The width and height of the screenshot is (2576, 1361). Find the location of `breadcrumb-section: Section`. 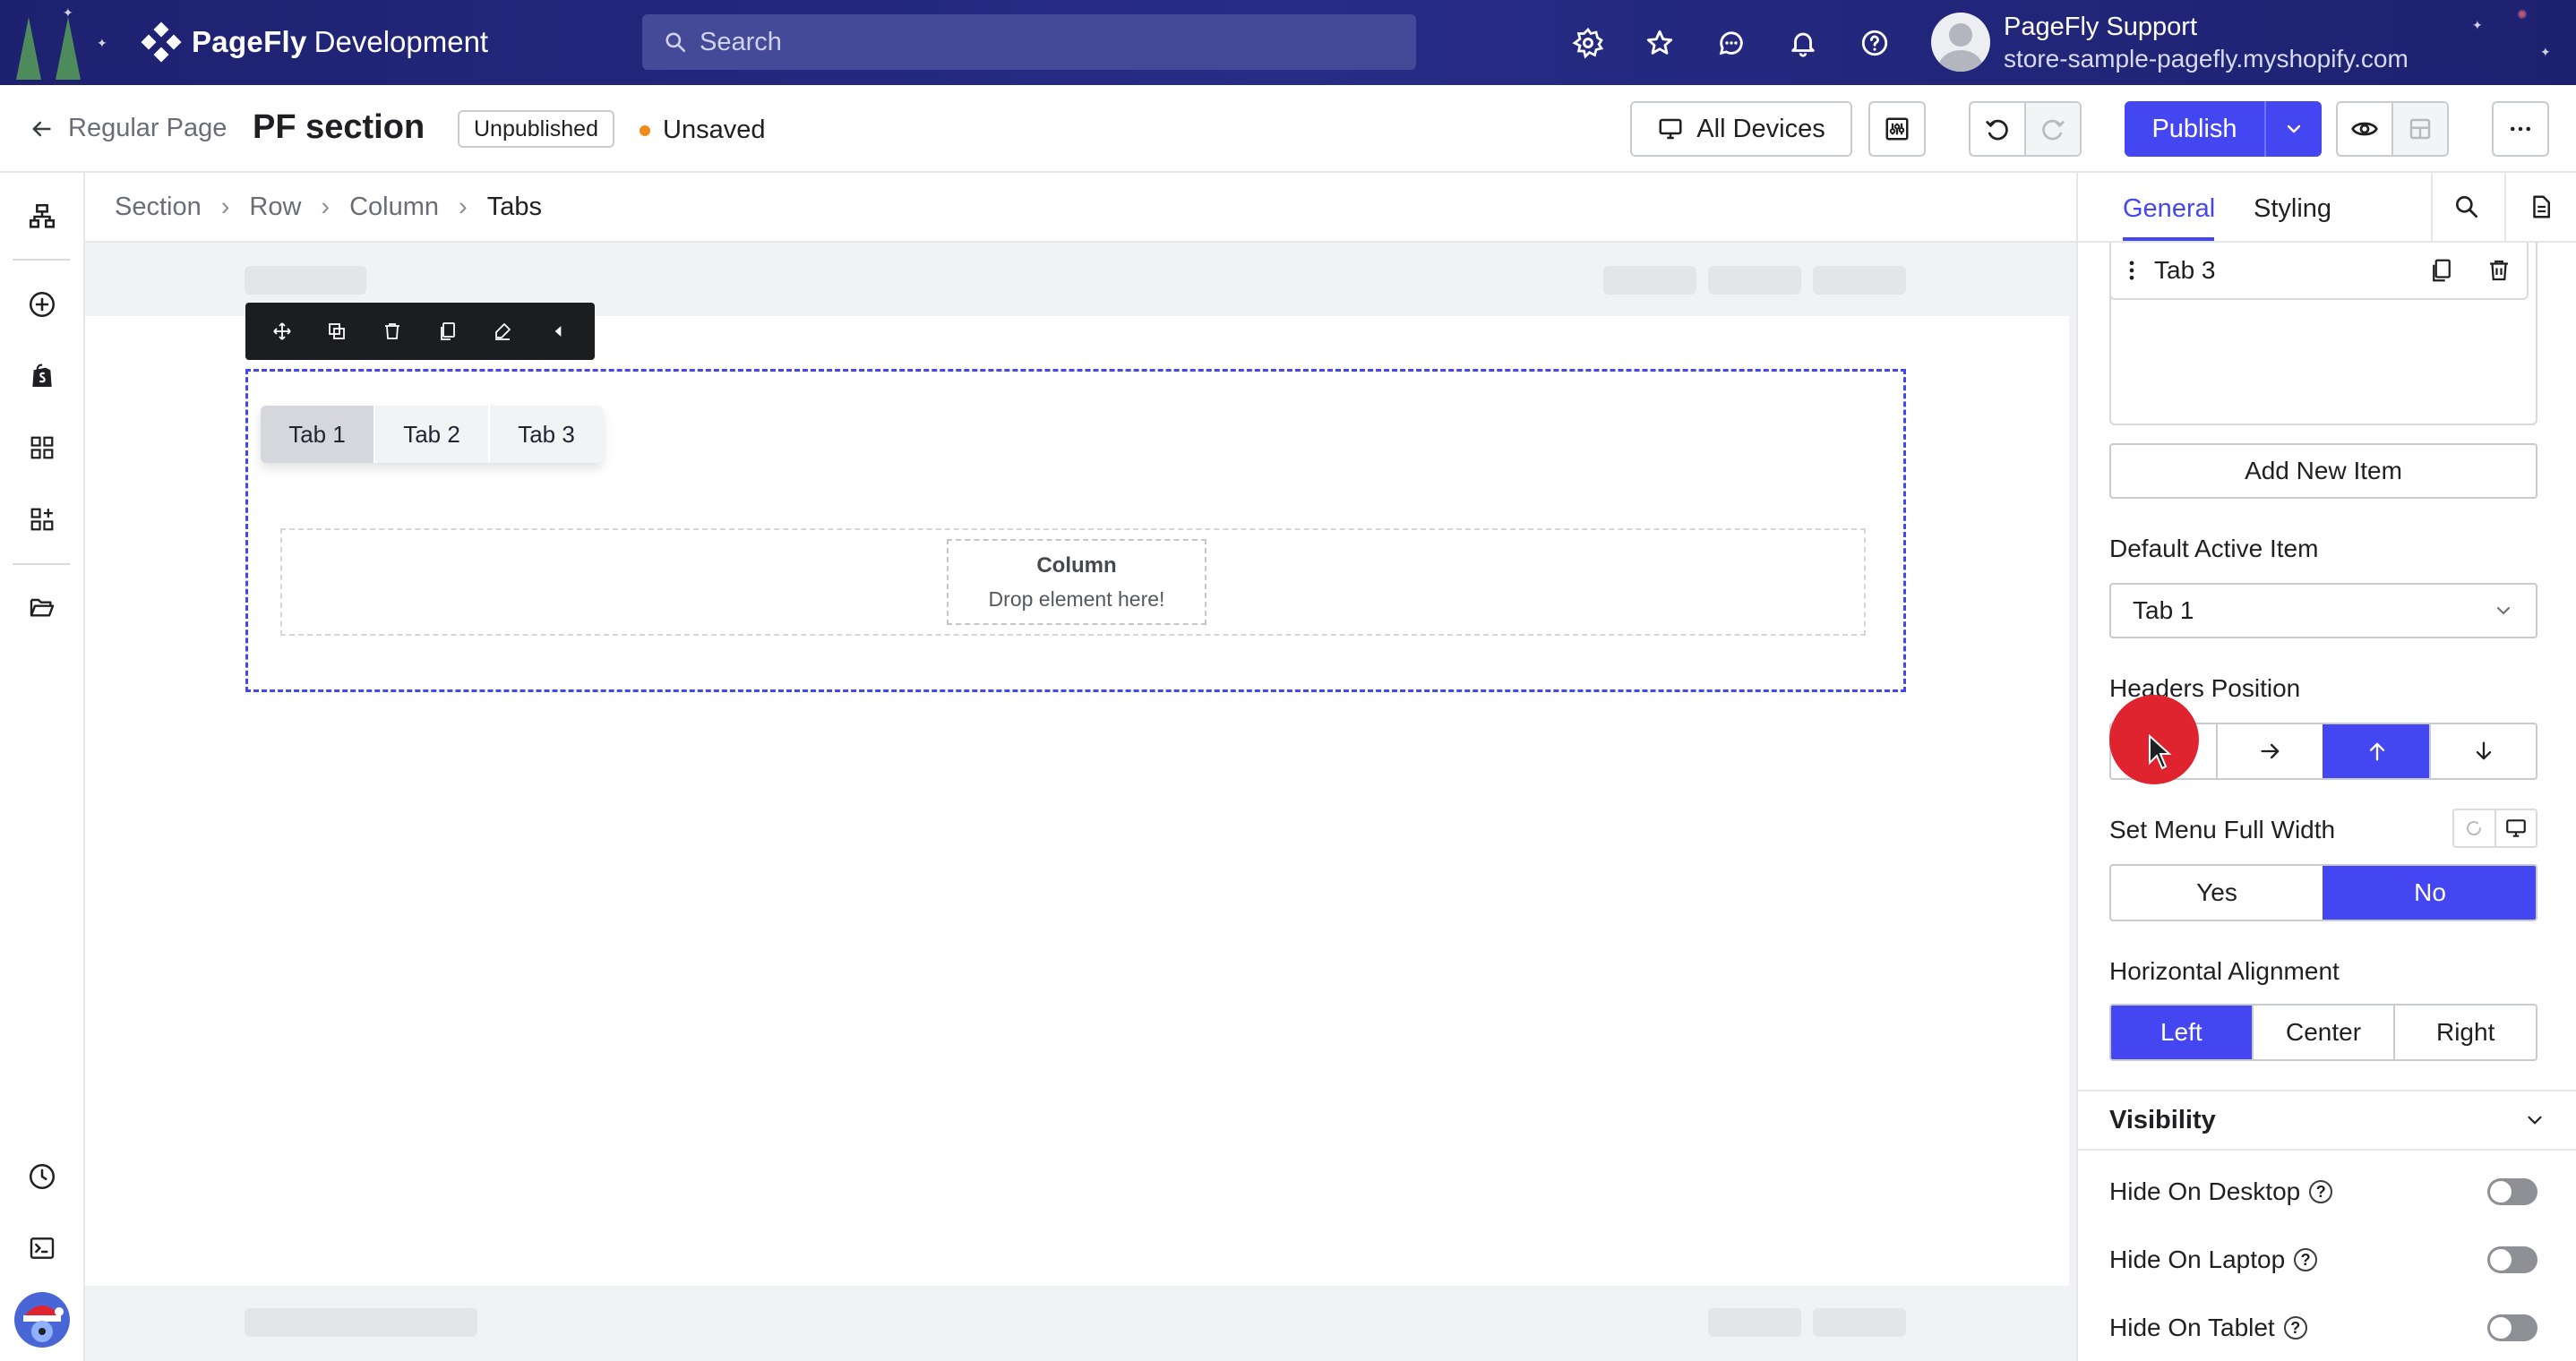

breadcrumb-section: Section is located at coordinates (158, 207).